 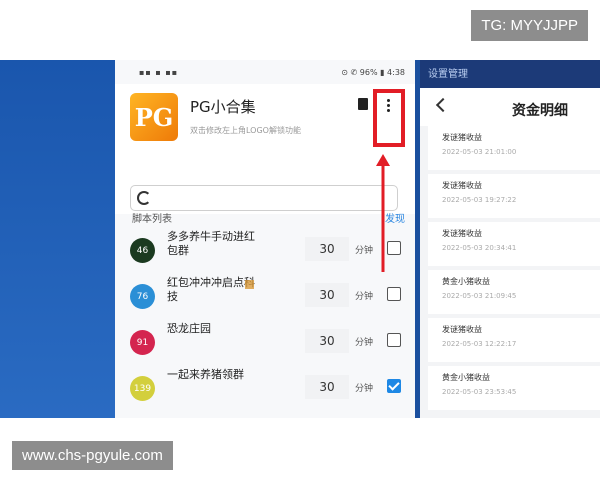 What do you see at coordinates (92, 455) in the screenshot?
I see `footer-url-label: www.chs-pgyule.com` at bounding box center [92, 455].